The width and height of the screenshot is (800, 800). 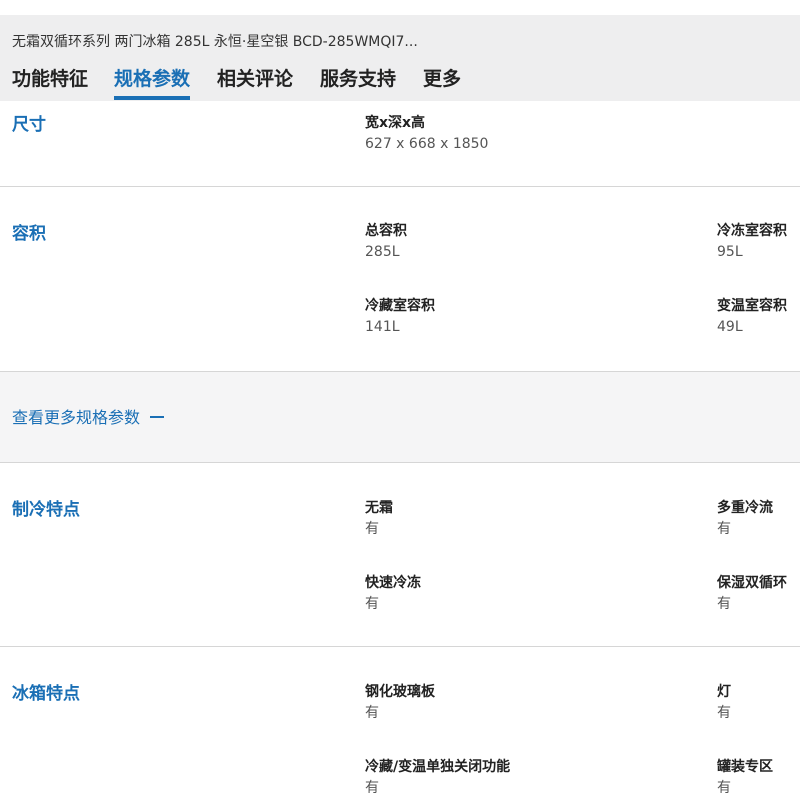 What do you see at coordinates (382, 327) in the screenshot?
I see `spec-value: 141L` at bounding box center [382, 327].